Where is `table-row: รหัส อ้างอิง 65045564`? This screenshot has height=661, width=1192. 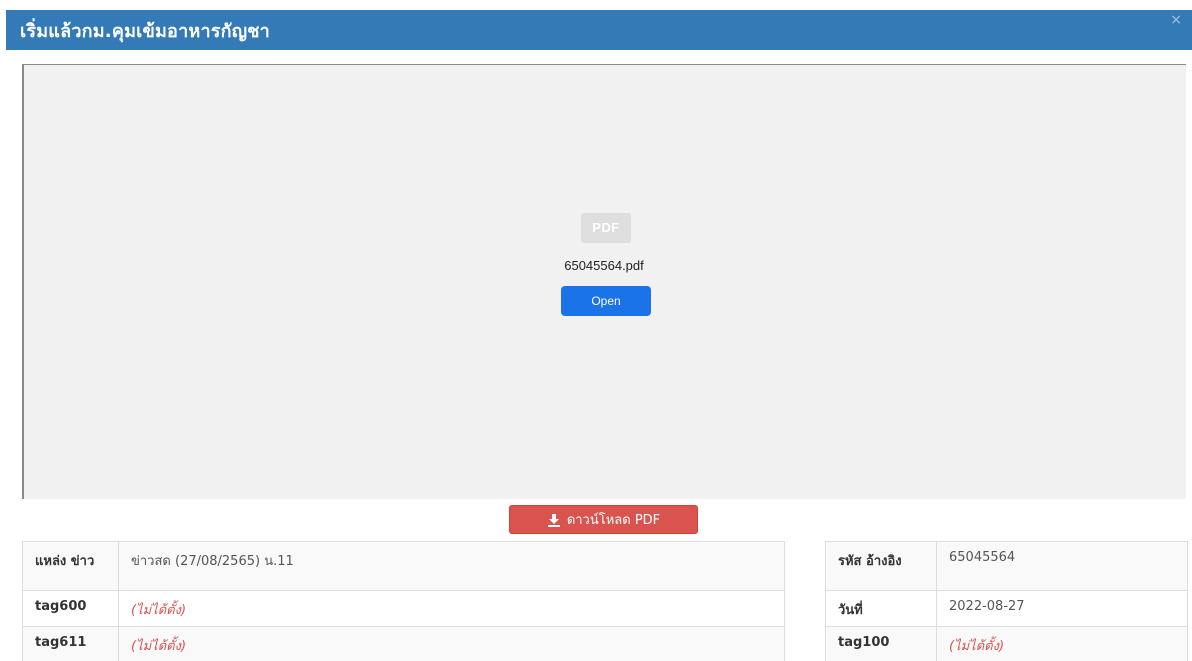
table-row: รหัส อ้างอิง 65045564 is located at coordinates (1006, 566).